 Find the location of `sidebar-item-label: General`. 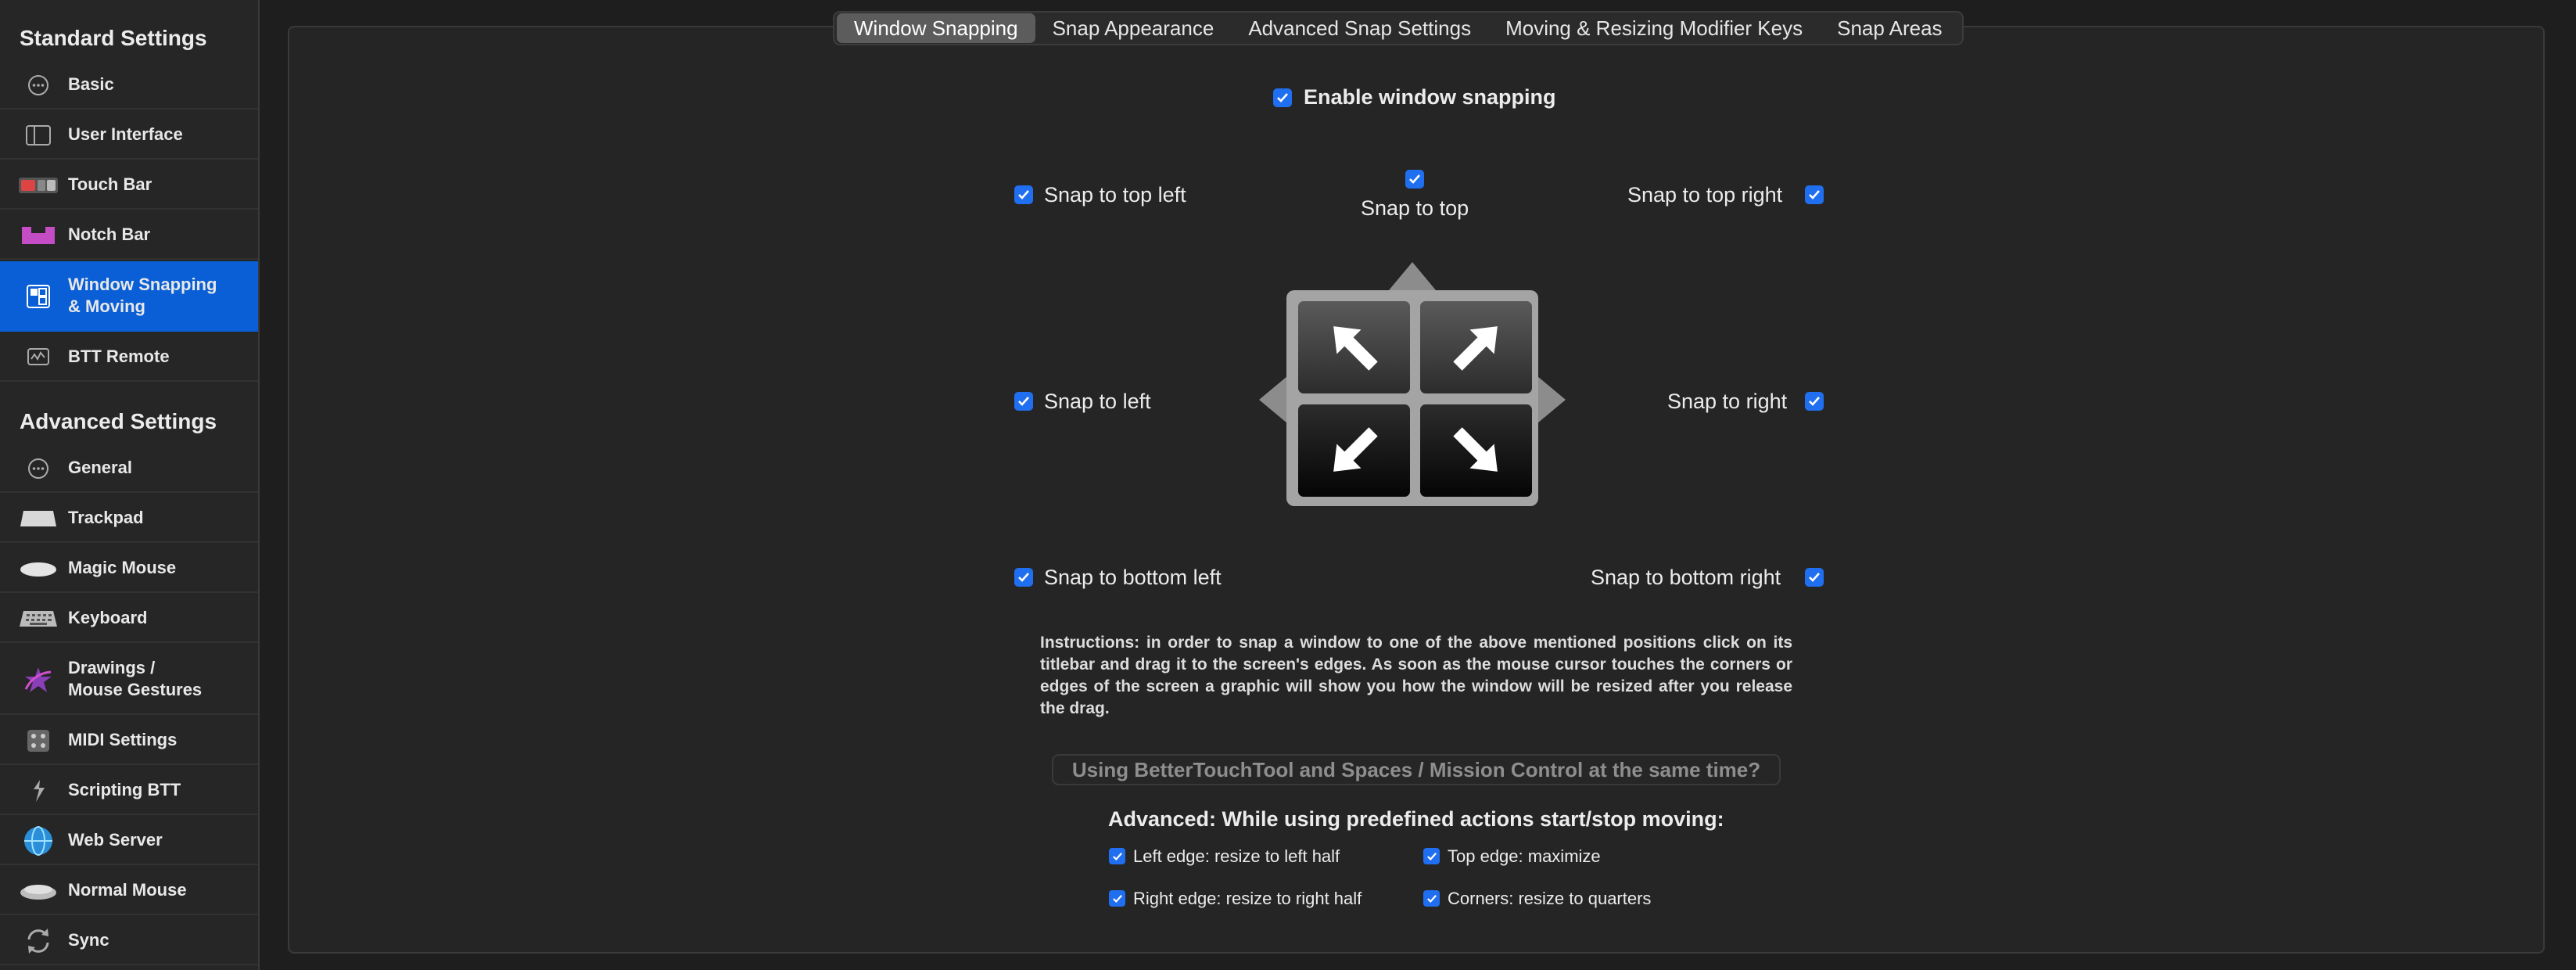

sidebar-item-label: General is located at coordinates (100, 467).